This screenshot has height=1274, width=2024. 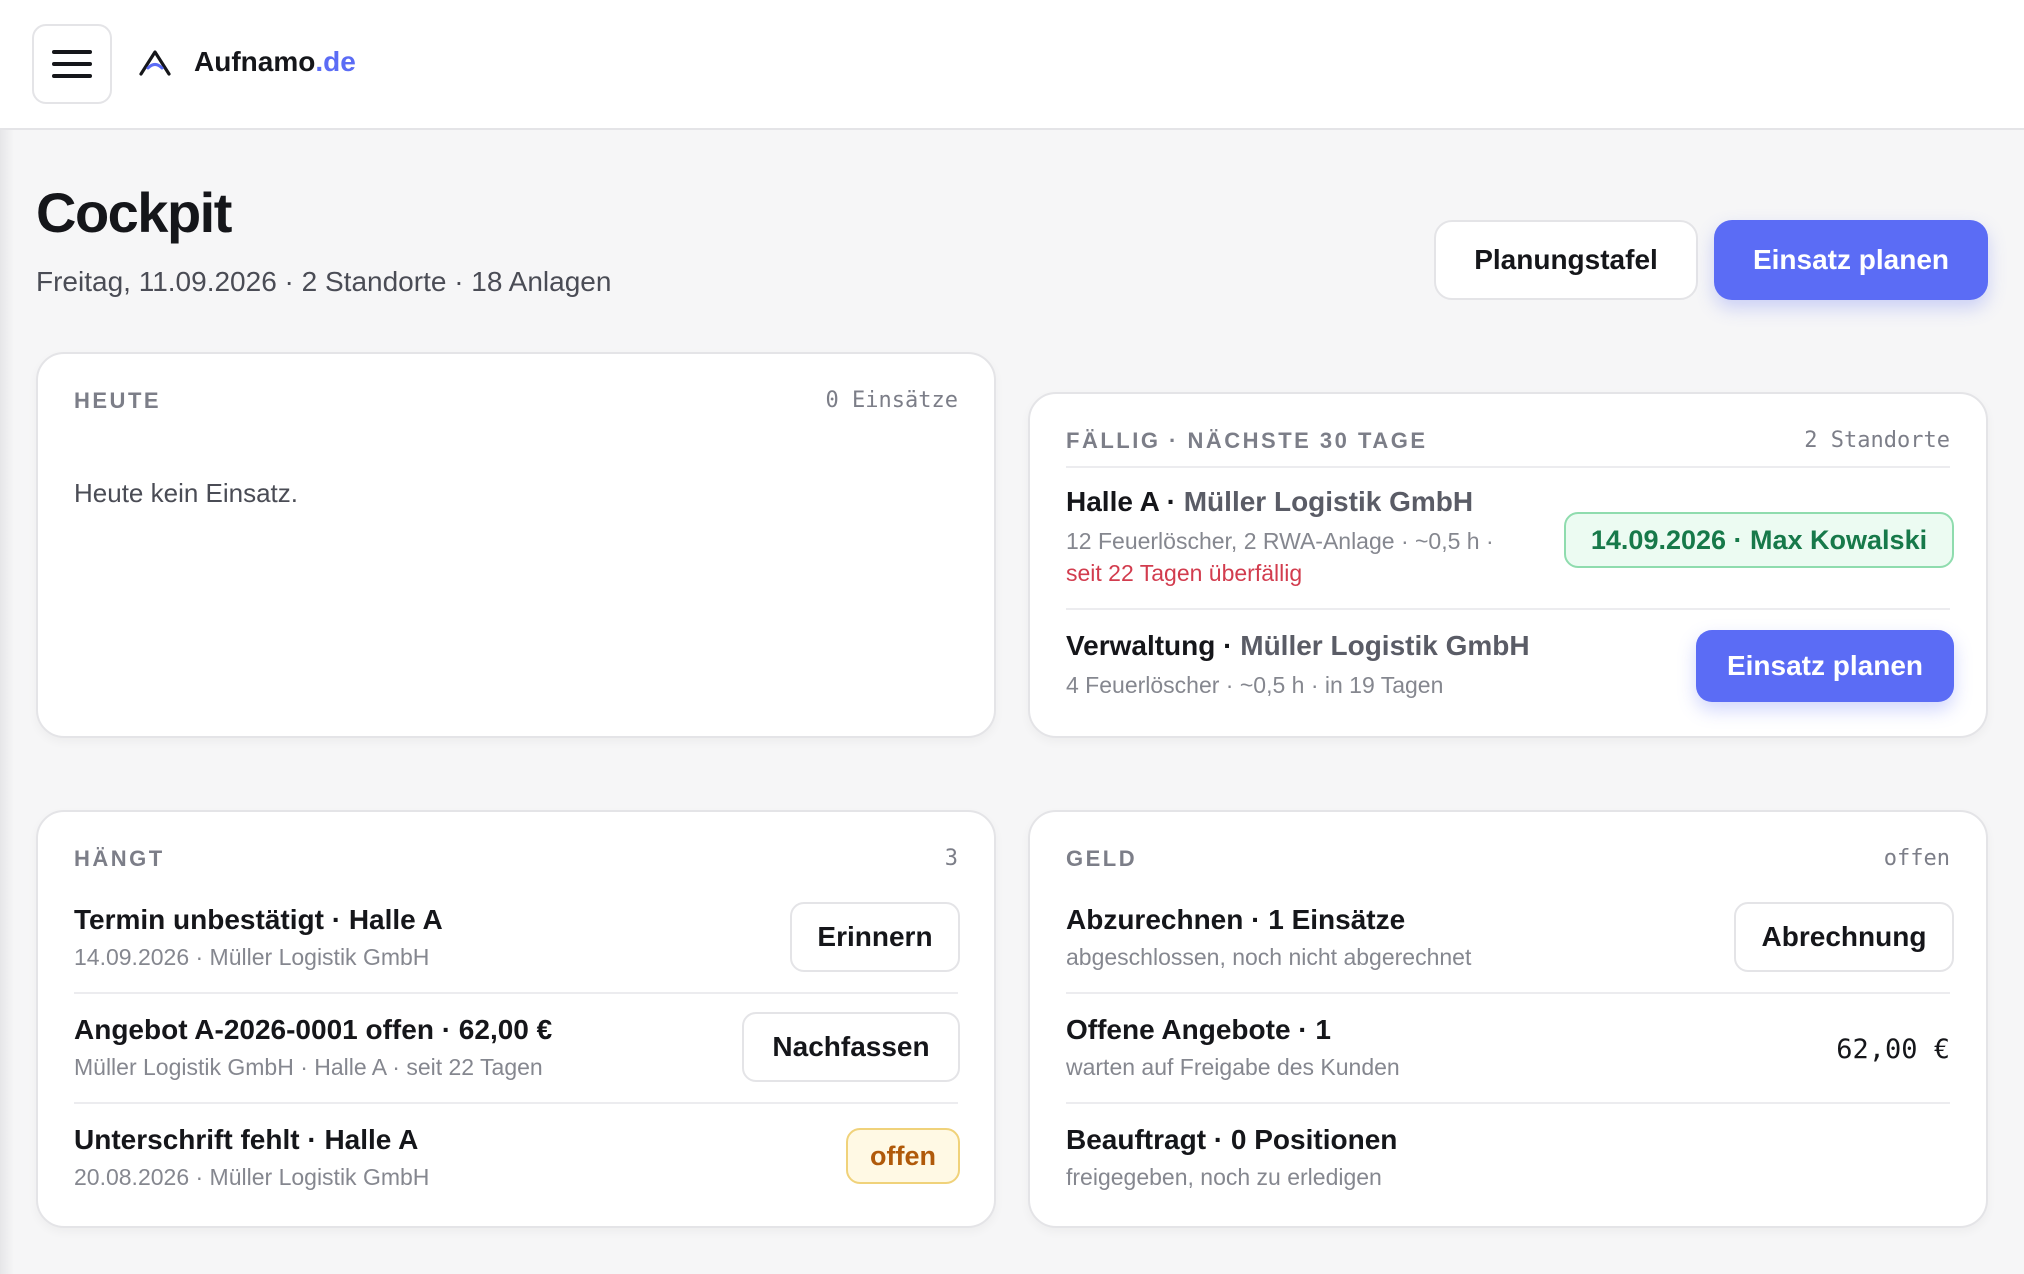 I want to click on page-title: Cockpit, so click(x=134, y=212).